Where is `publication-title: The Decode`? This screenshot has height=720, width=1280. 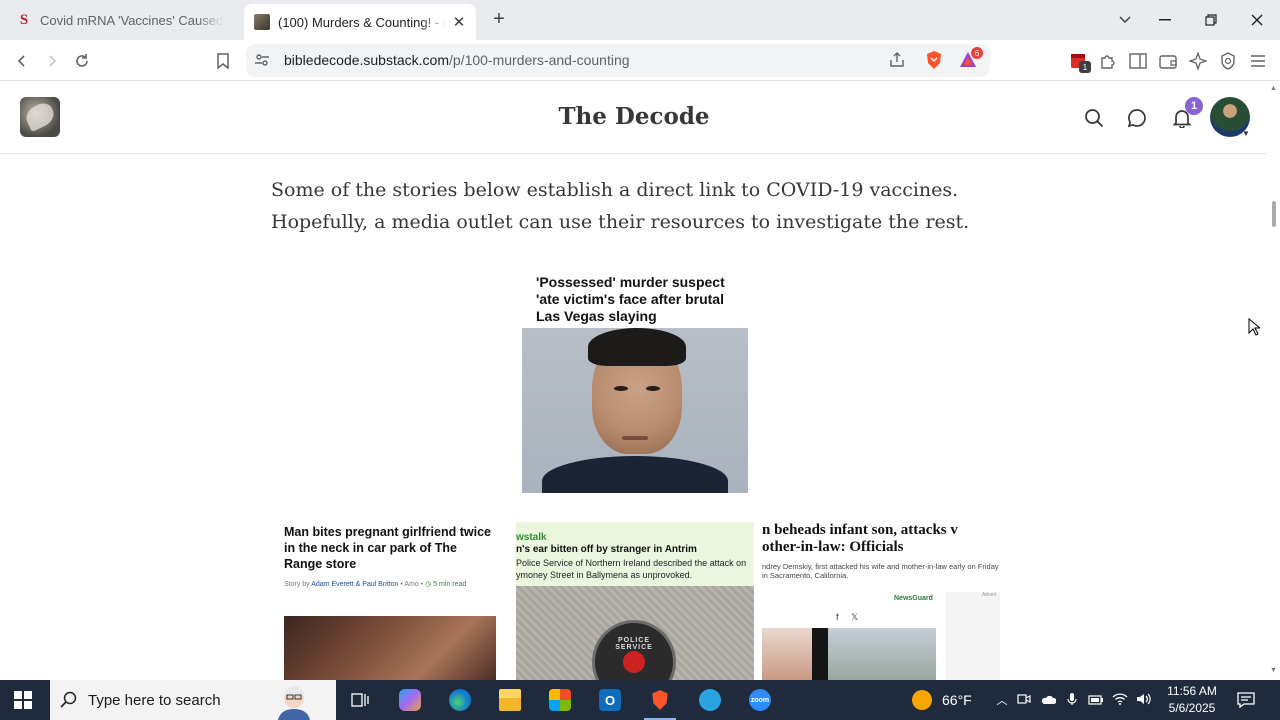
publication-title: The Decode is located at coordinates (634, 116).